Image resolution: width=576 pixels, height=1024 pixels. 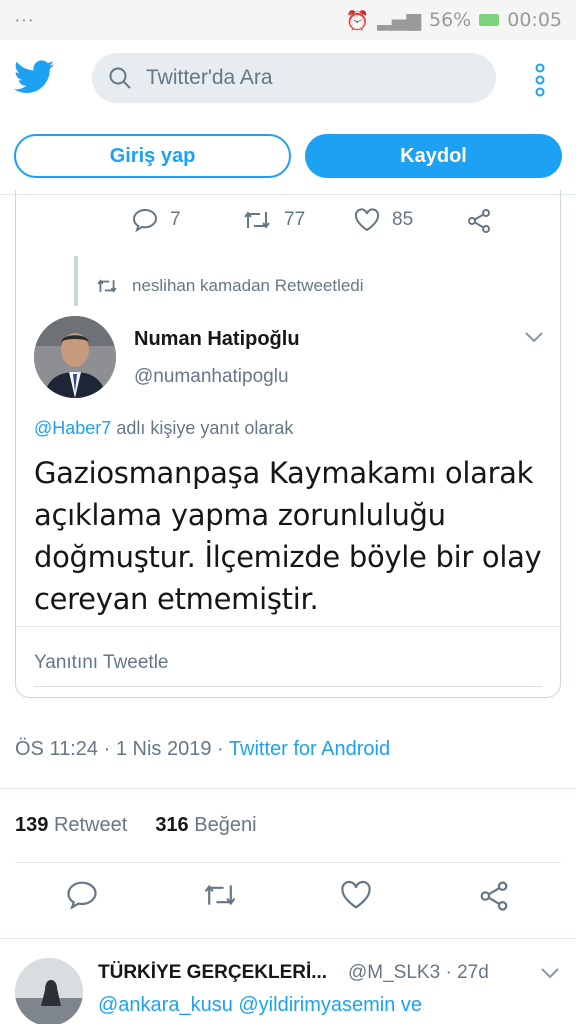 What do you see at coordinates (120, 78) in the screenshot?
I see `search-icon` at bounding box center [120, 78].